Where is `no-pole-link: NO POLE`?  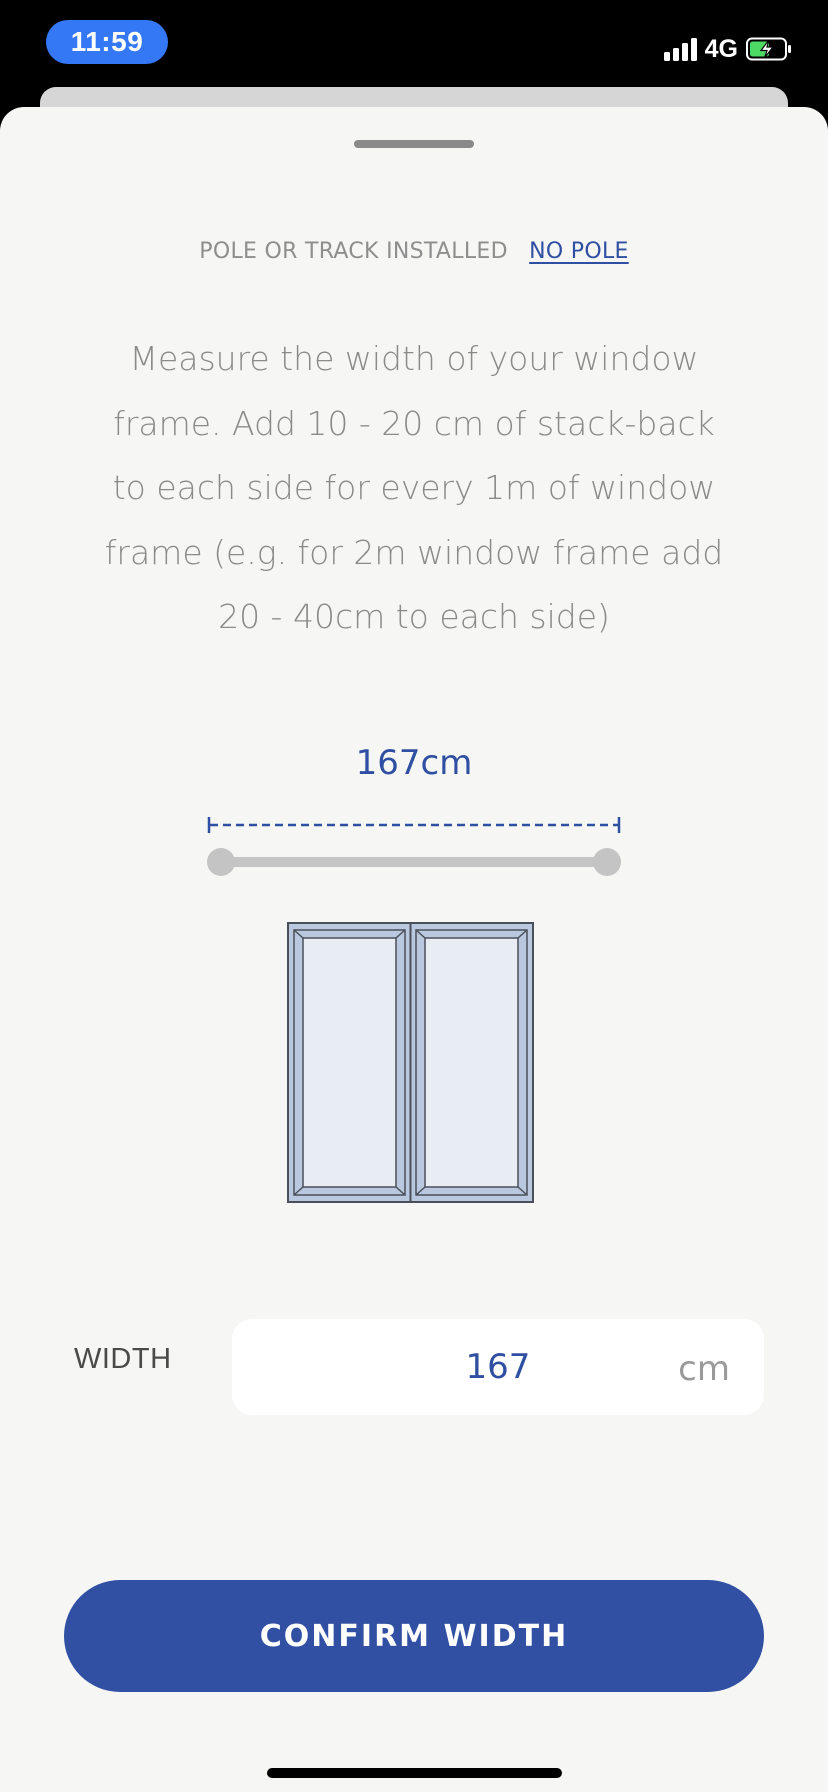 no-pole-link: NO POLE is located at coordinates (579, 251).